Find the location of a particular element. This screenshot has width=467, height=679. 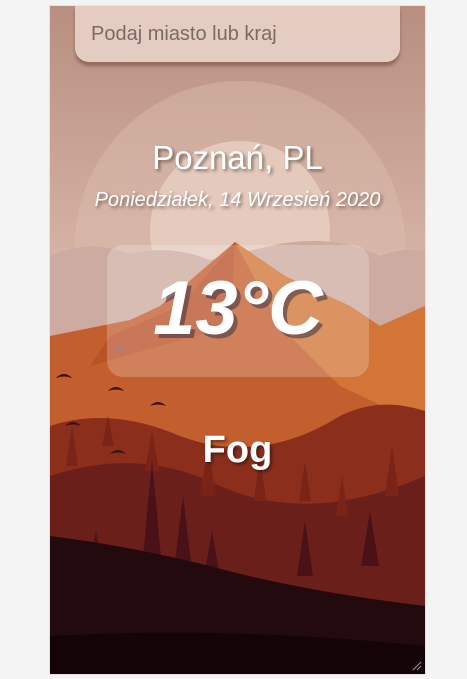

city-search-input is located at coordinates (237, 34).